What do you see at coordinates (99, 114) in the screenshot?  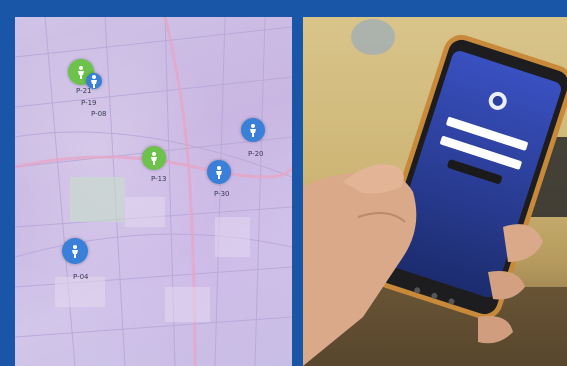 I see `marker-label: P-08` at bounding box center [99, 114].